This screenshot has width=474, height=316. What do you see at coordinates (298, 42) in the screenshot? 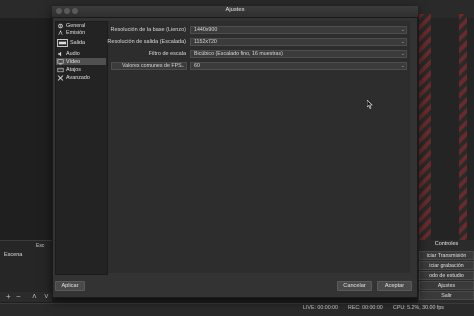
I see `output-resolution-combo: 1152x720 ⌄` at bounding box center [298, 42].